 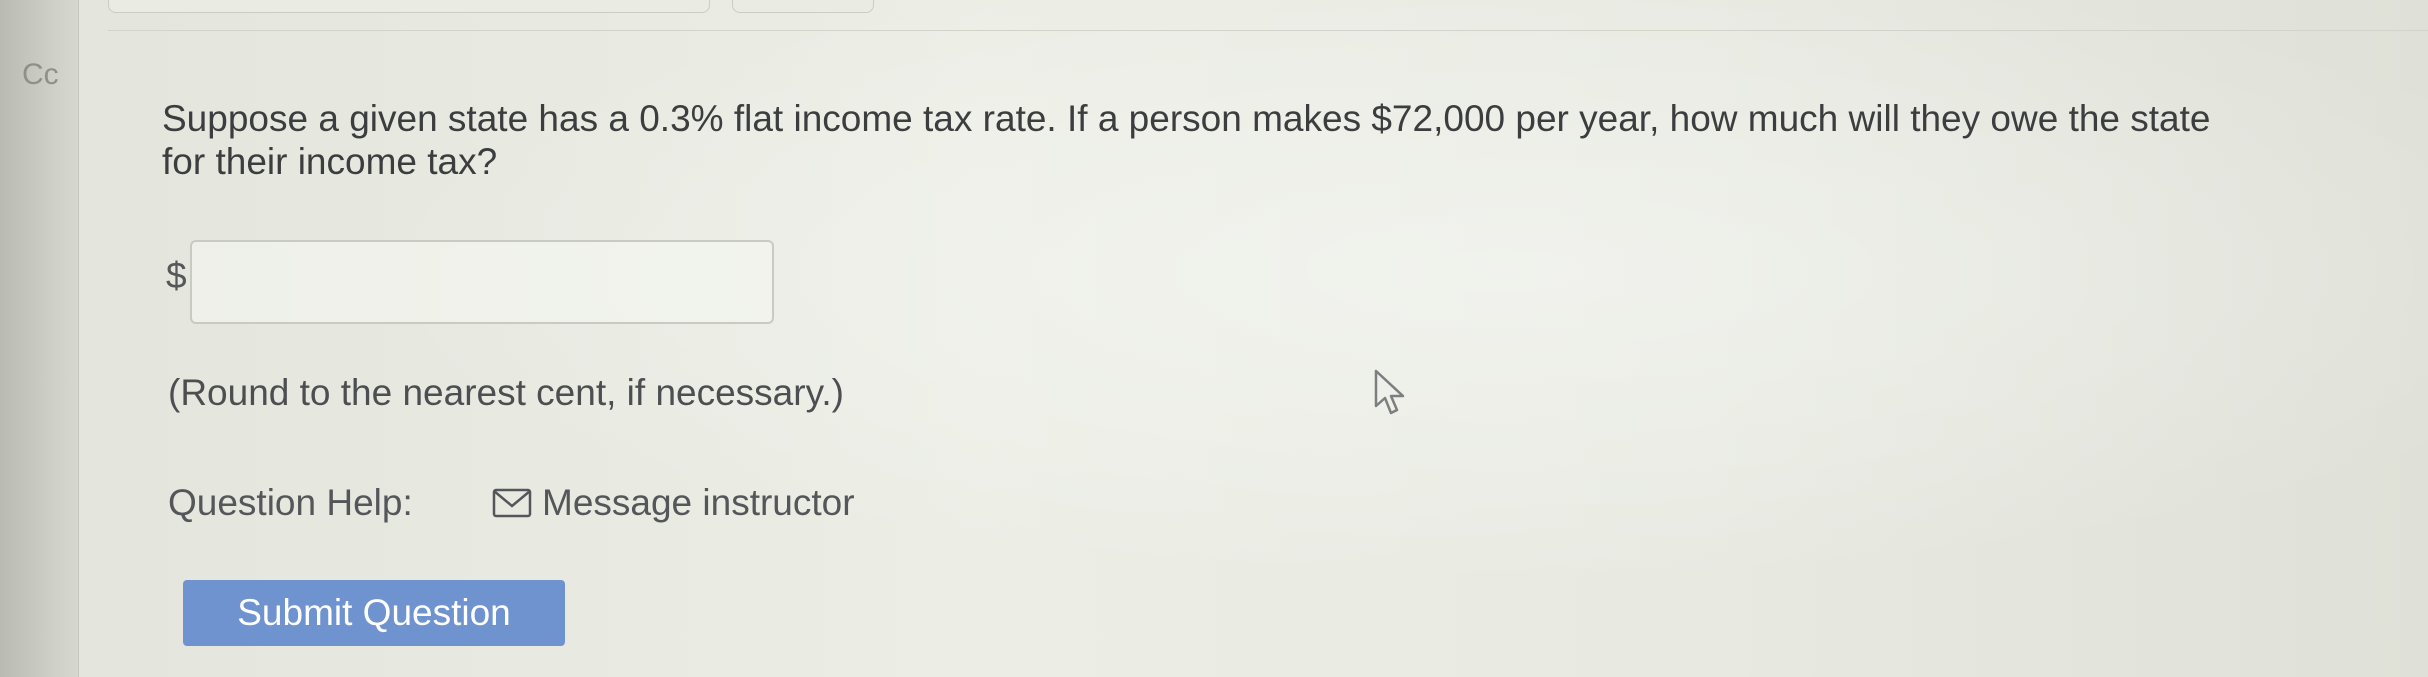 What do you see at coordinates (290, 502) in the screenshot?
I see `question-help-label: Question Help:` at bounding box center [290, 502].